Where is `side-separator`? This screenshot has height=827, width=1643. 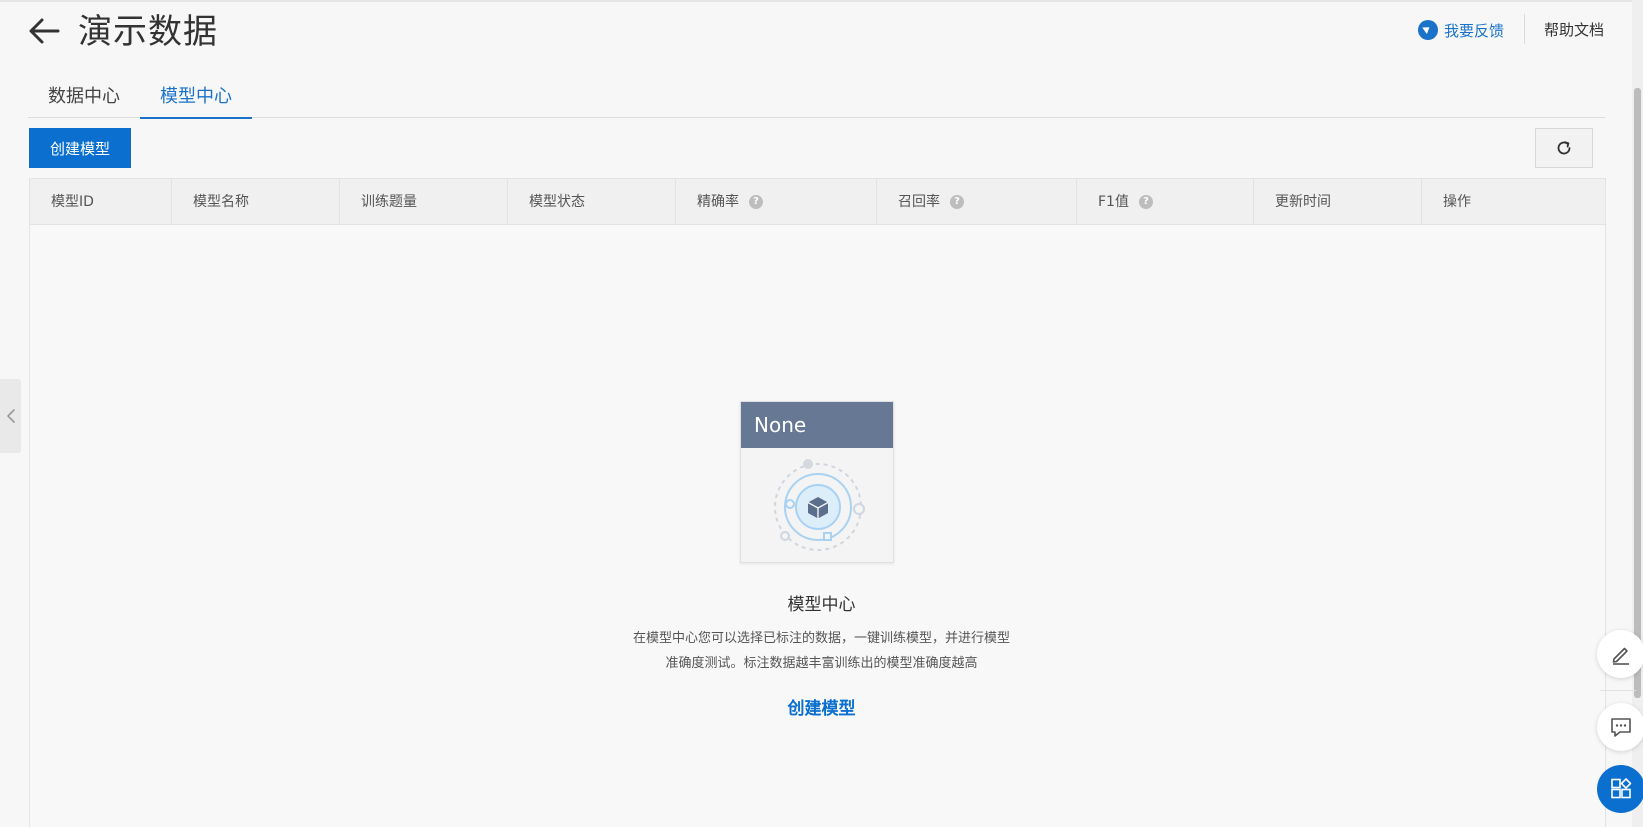
side-separator is located at coordinates (1618, 690).